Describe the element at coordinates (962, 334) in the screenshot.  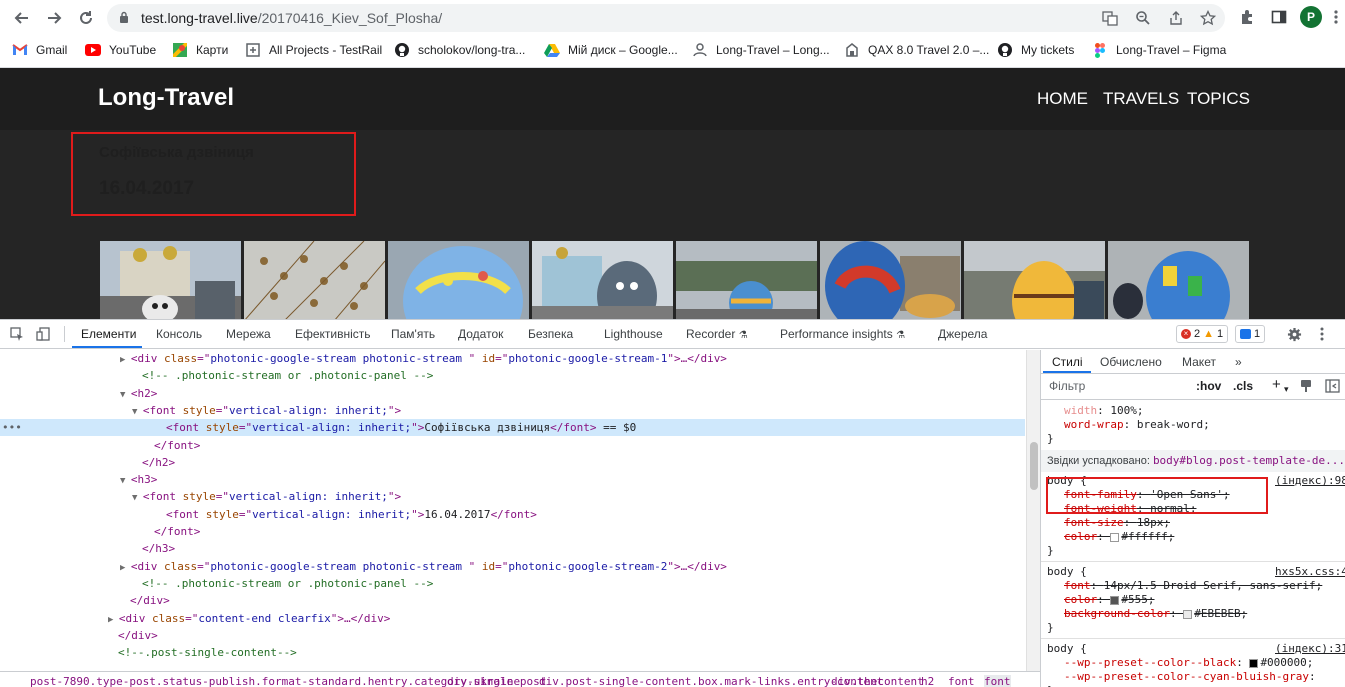
I see `tab-sources: Джерела` at that location.